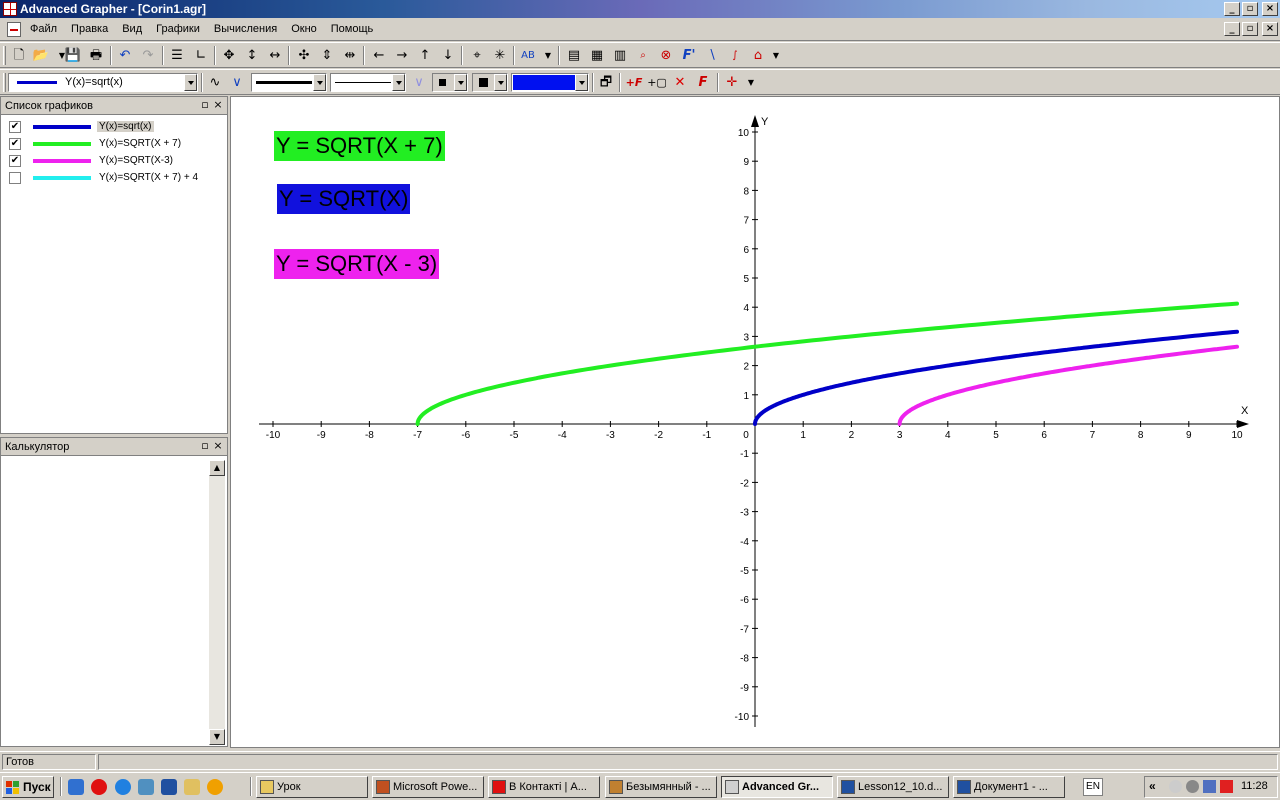  What do you see at coordinates (425, 55) in the screenshot?
I see `arrow-up-icon: ↑` at bounding box center [425, 55].